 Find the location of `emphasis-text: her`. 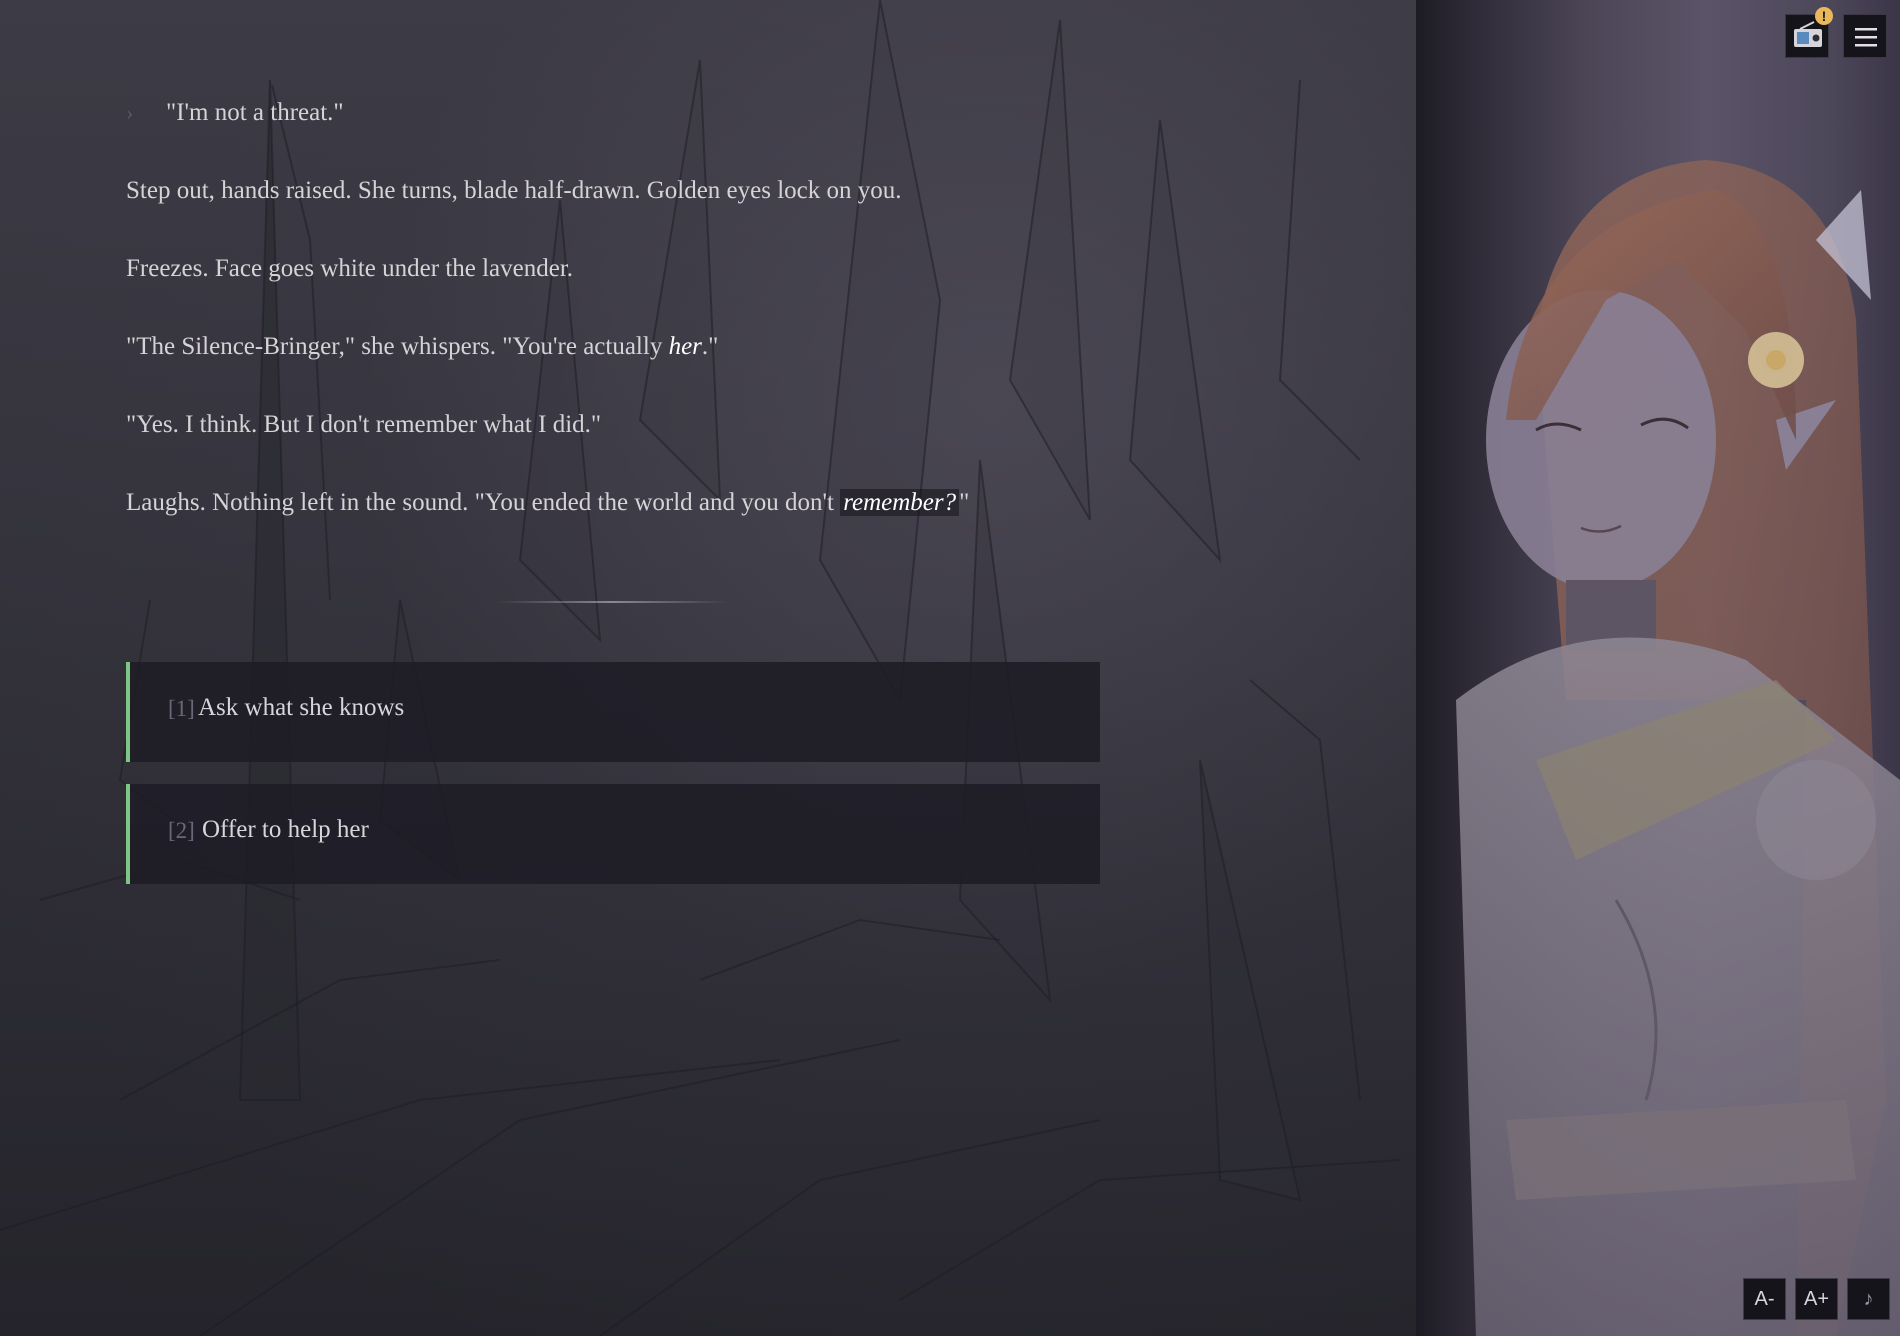

emphasis-text: her is located at coordinates (685, 346).